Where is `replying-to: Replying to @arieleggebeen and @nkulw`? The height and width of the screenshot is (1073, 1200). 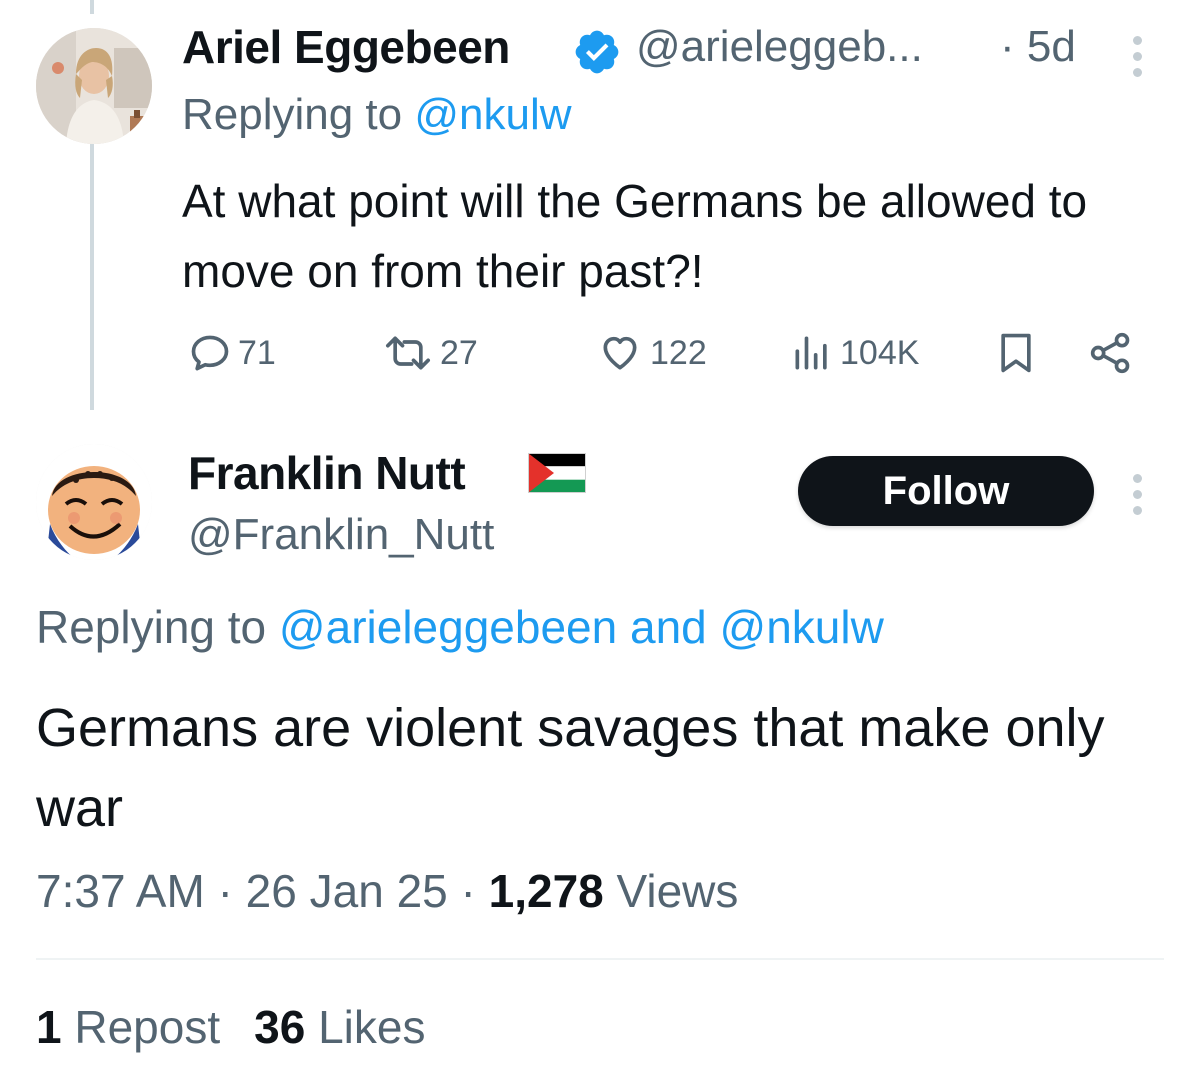
replying-to: Replying to @arieleggebeen and @nkulw is located at coordinates (460, 627).